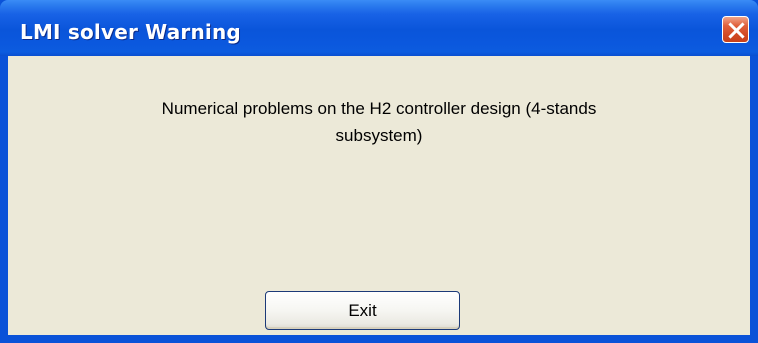  What do you see at coordinates (362, 310) in the screenshot?
I see `exit-button: Exit` at bounding box center [362, 310].